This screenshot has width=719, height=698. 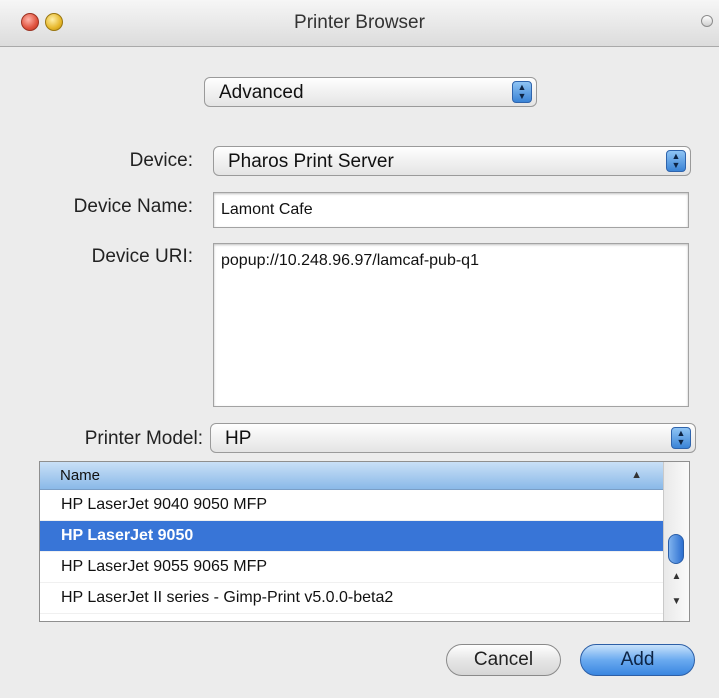 I want to click on vertical-scrollbar: ▲ ▼, so click(x=676, y=541).